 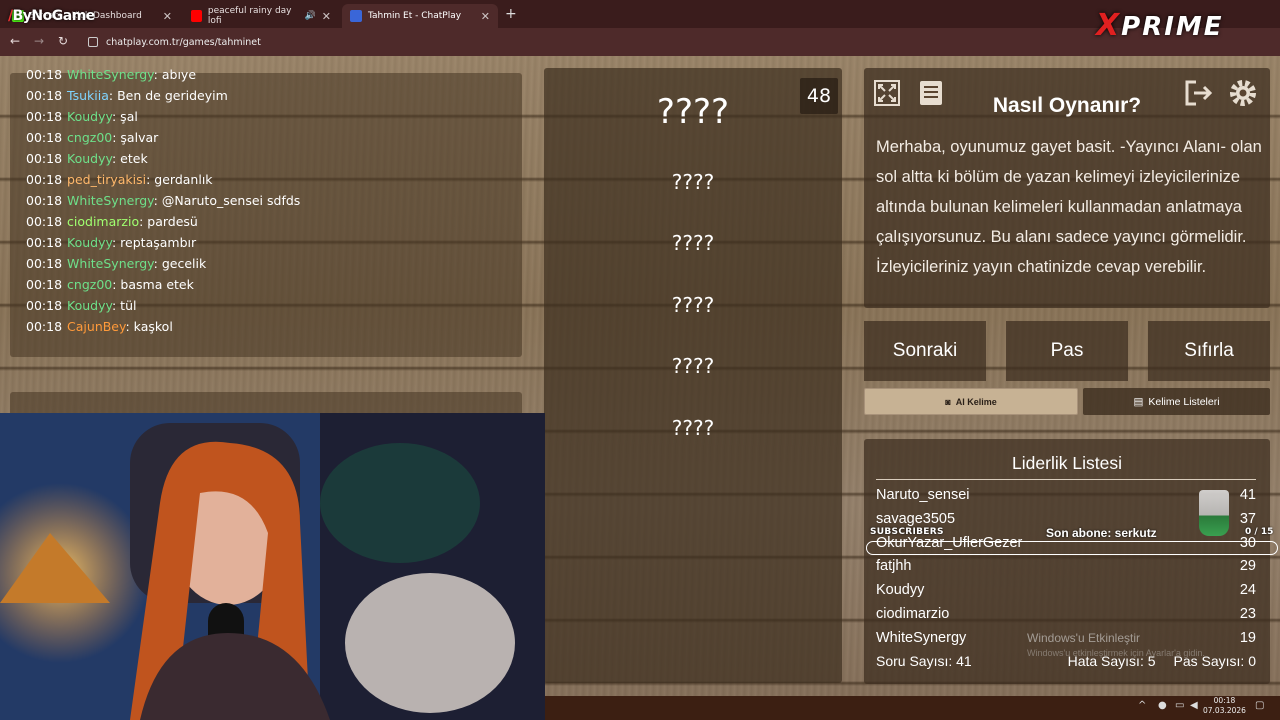 What do you see at coordinates (1066, 479) in the screenshot?
I see `divider` at bounding box center [1066, 479].